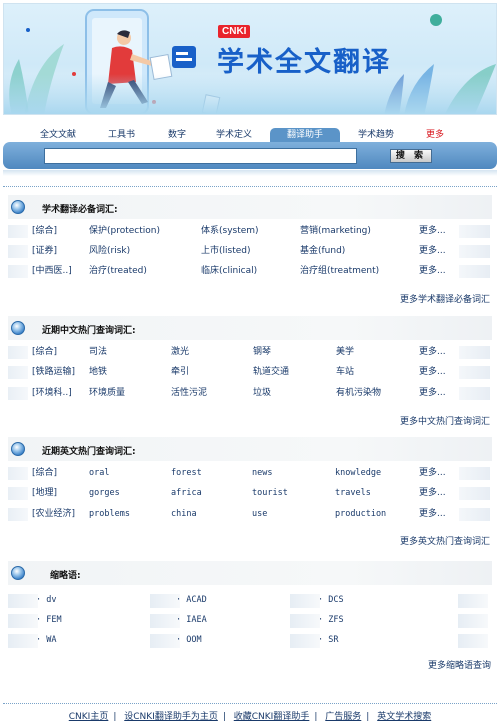 The height and width of the screenshot is (723, 500). What do you see at coordinates (262, 473) in the screenshot?
I see `term-link: news` at bounding box center [262, 473].